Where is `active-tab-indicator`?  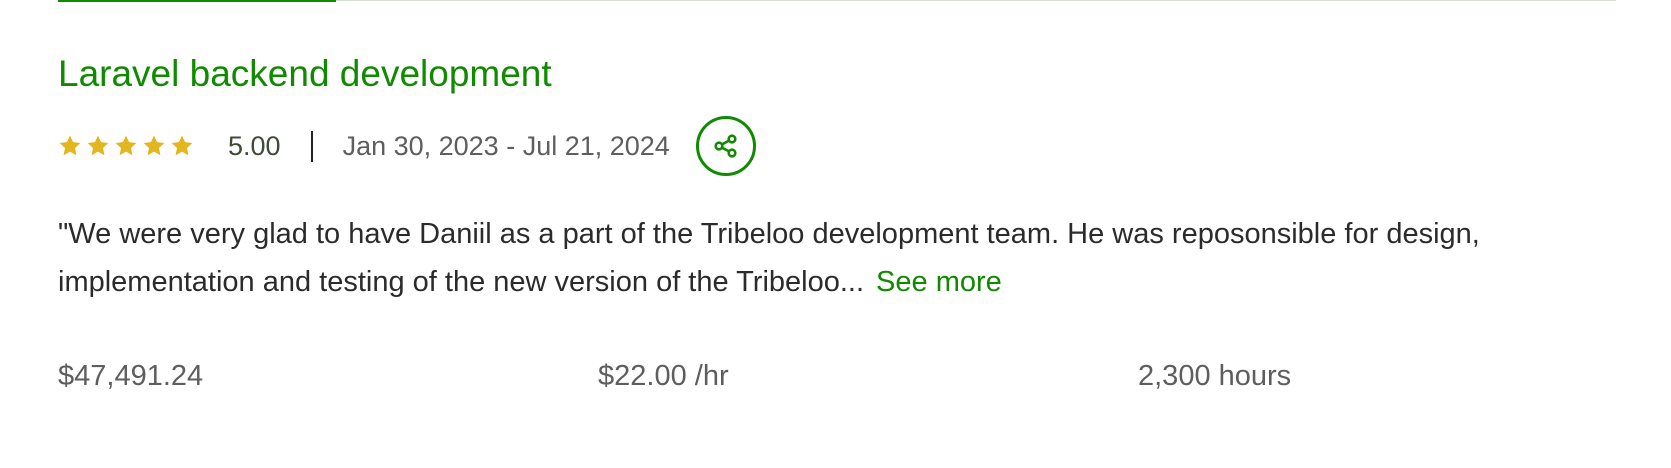 active-tab-indicator is located at coordinates (197, 1).